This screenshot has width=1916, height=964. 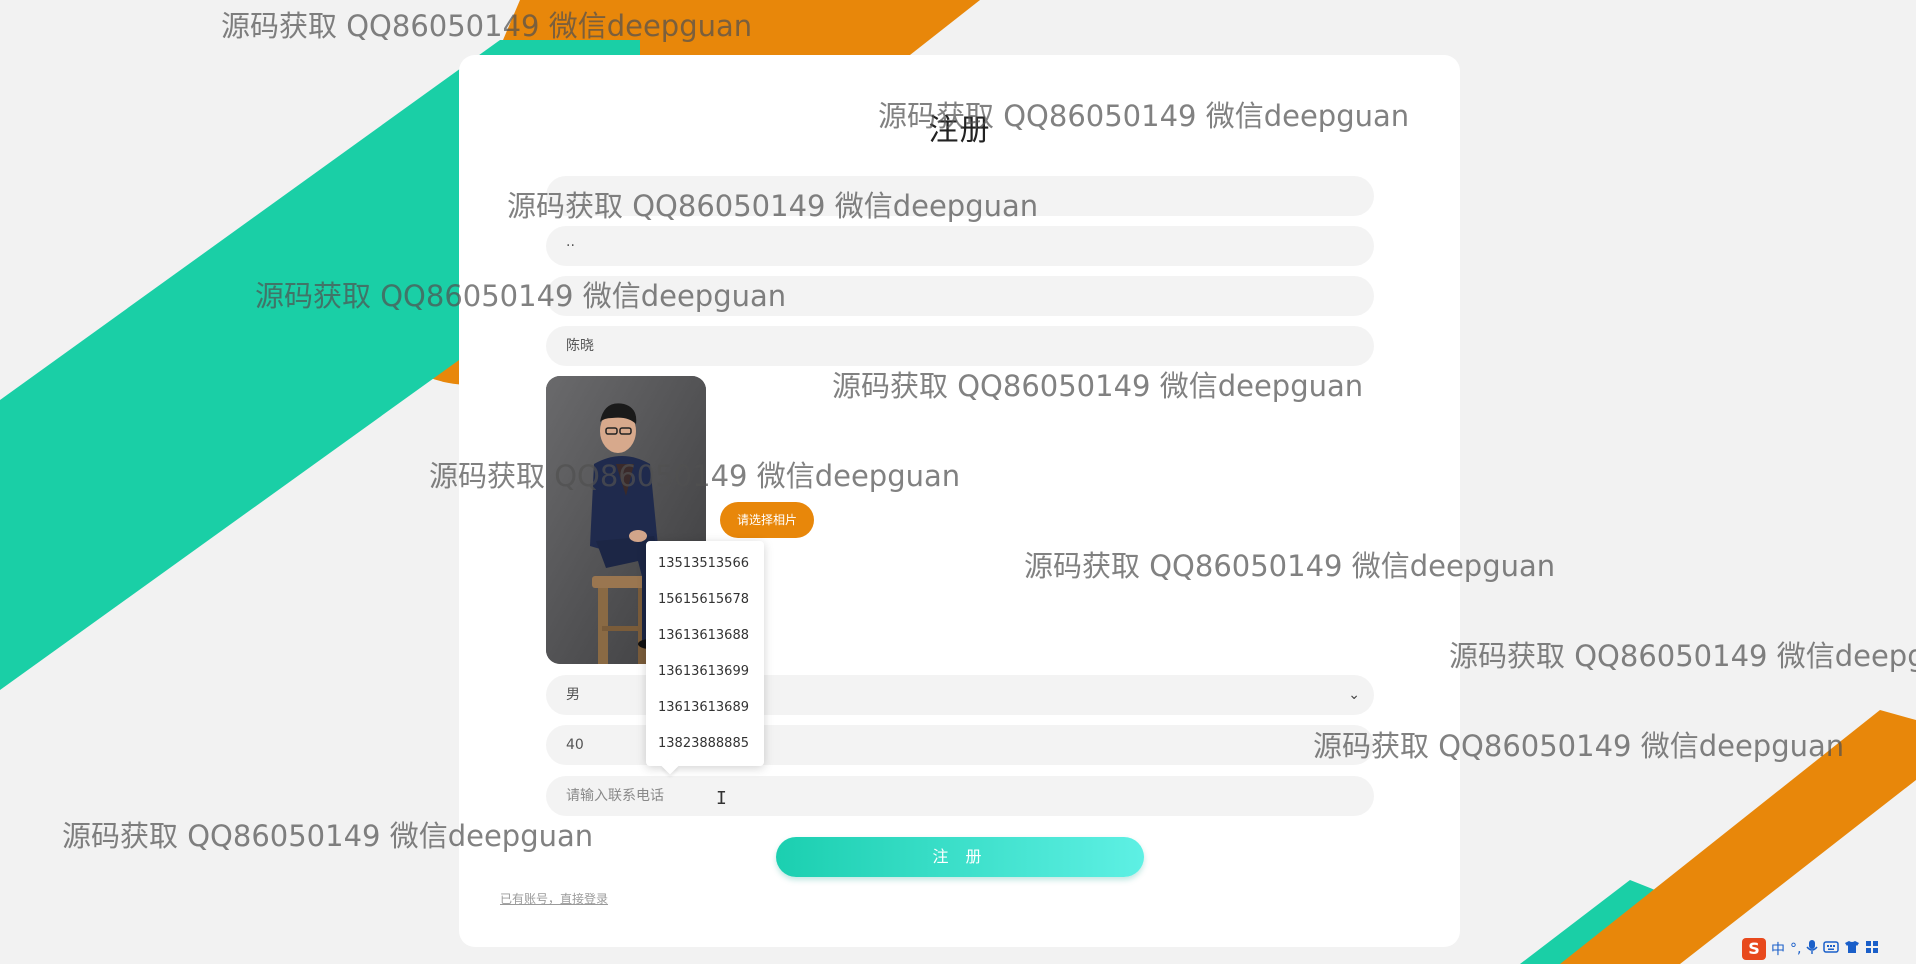 I want to click on microphone-icon, so click(x=1812, y=949).